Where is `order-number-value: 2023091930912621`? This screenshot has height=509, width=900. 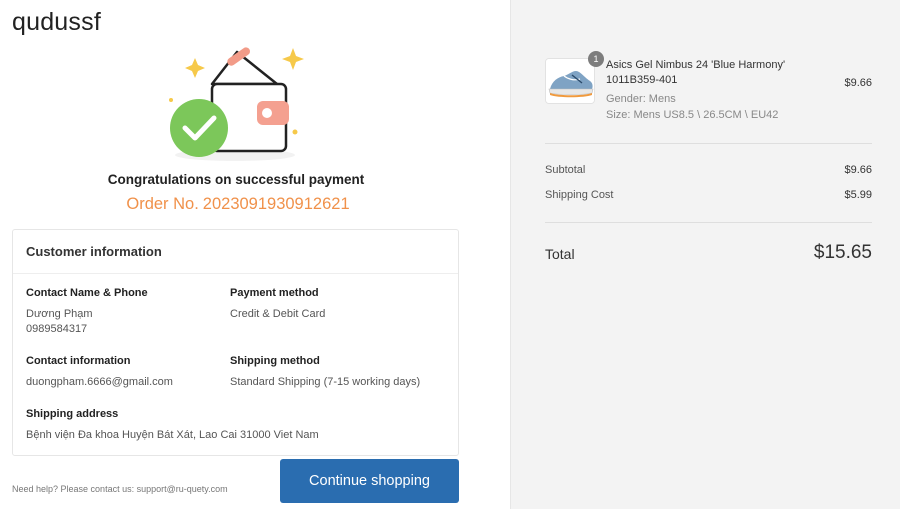
order-number-value: 2023091930912621 is located at coordinates (276, 204).